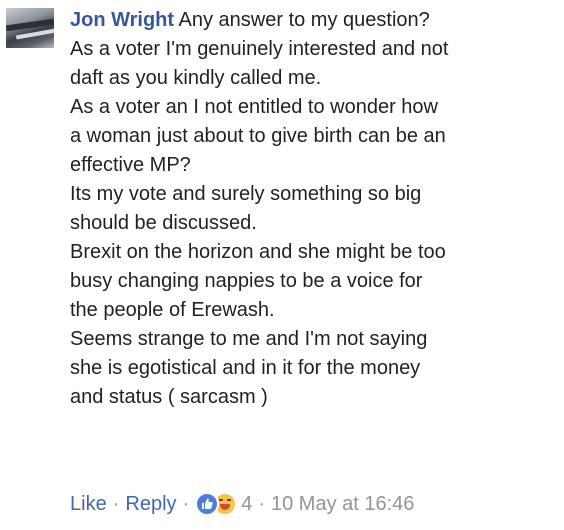  I want to click on avatar, so click(30, 28).